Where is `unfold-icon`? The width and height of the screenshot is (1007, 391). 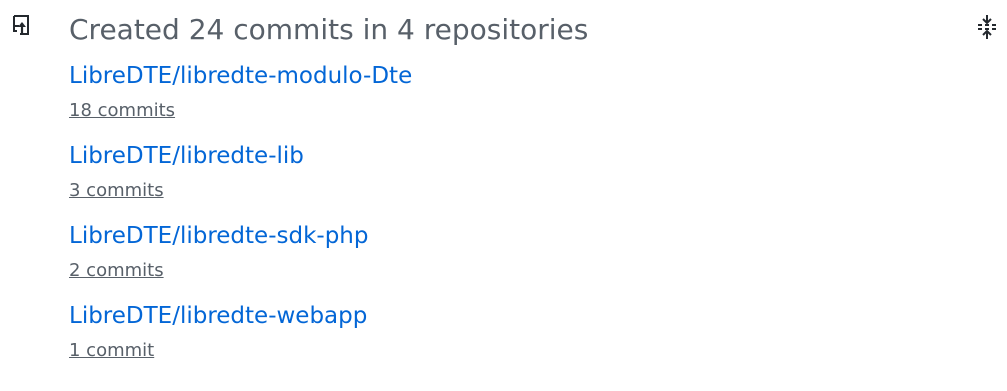
unfold-icon is located at coordinates (987, 27).